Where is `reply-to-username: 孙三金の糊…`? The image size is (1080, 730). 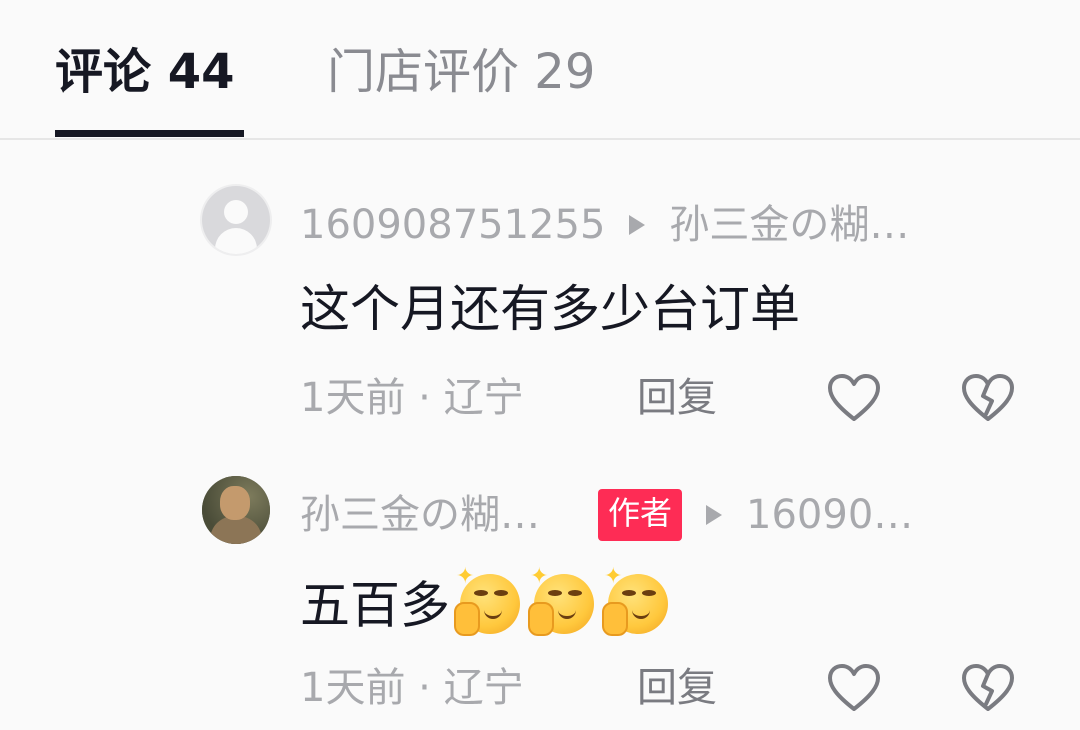 reply-to-username: 孙三金の糊… is located at coordinates (789, 225).